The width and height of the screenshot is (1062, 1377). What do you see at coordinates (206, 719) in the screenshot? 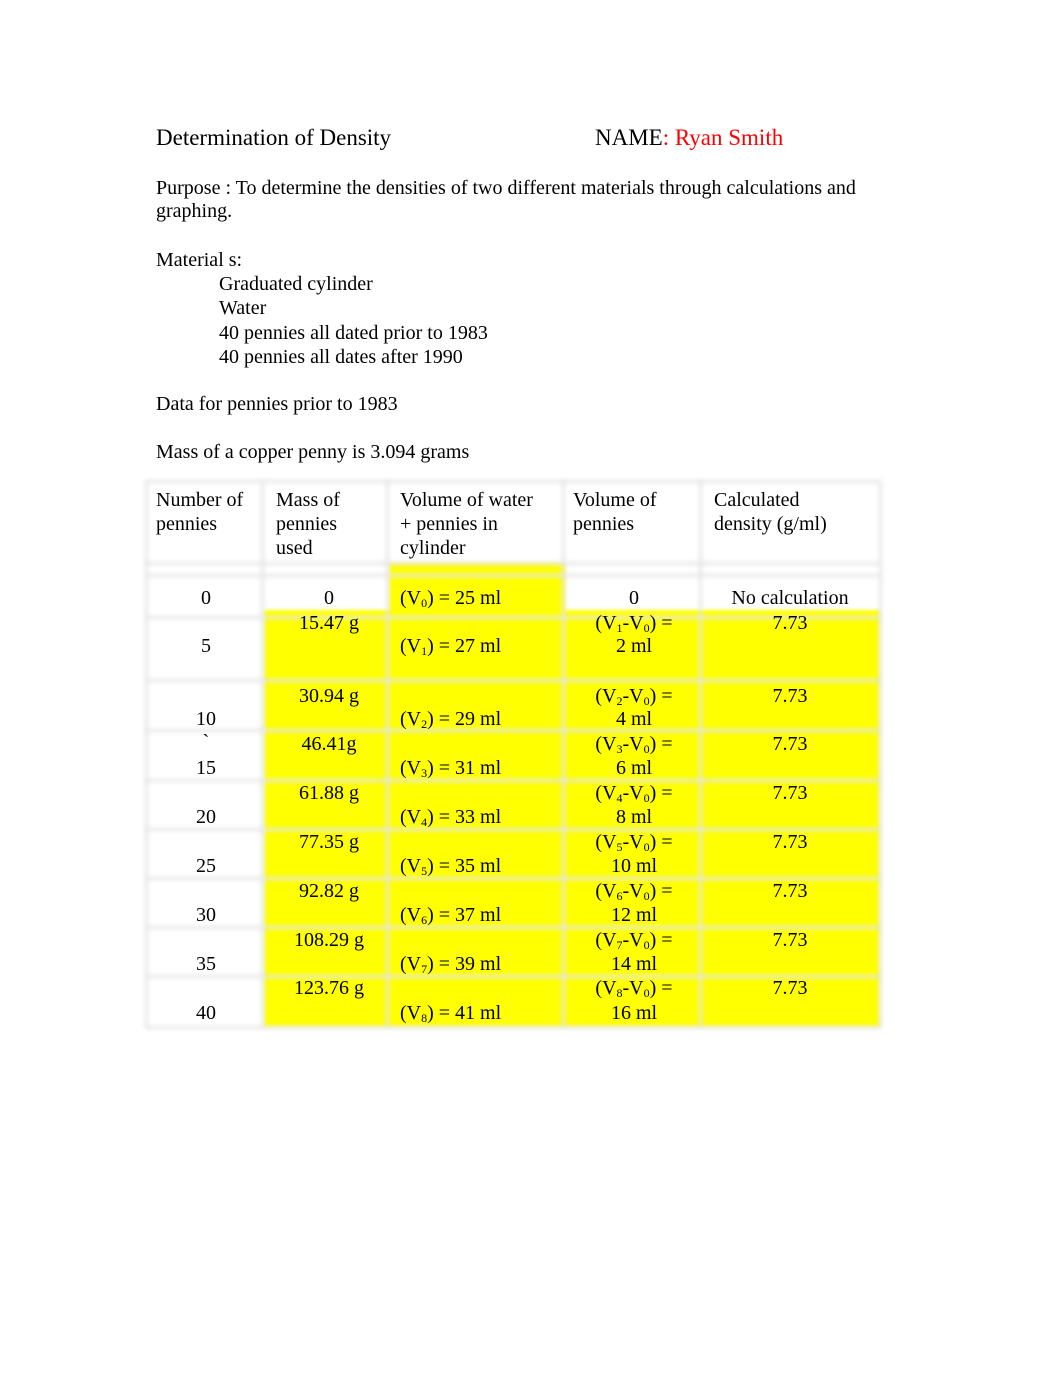
I see `cell-number: 10` at bounding box center [206, 719].